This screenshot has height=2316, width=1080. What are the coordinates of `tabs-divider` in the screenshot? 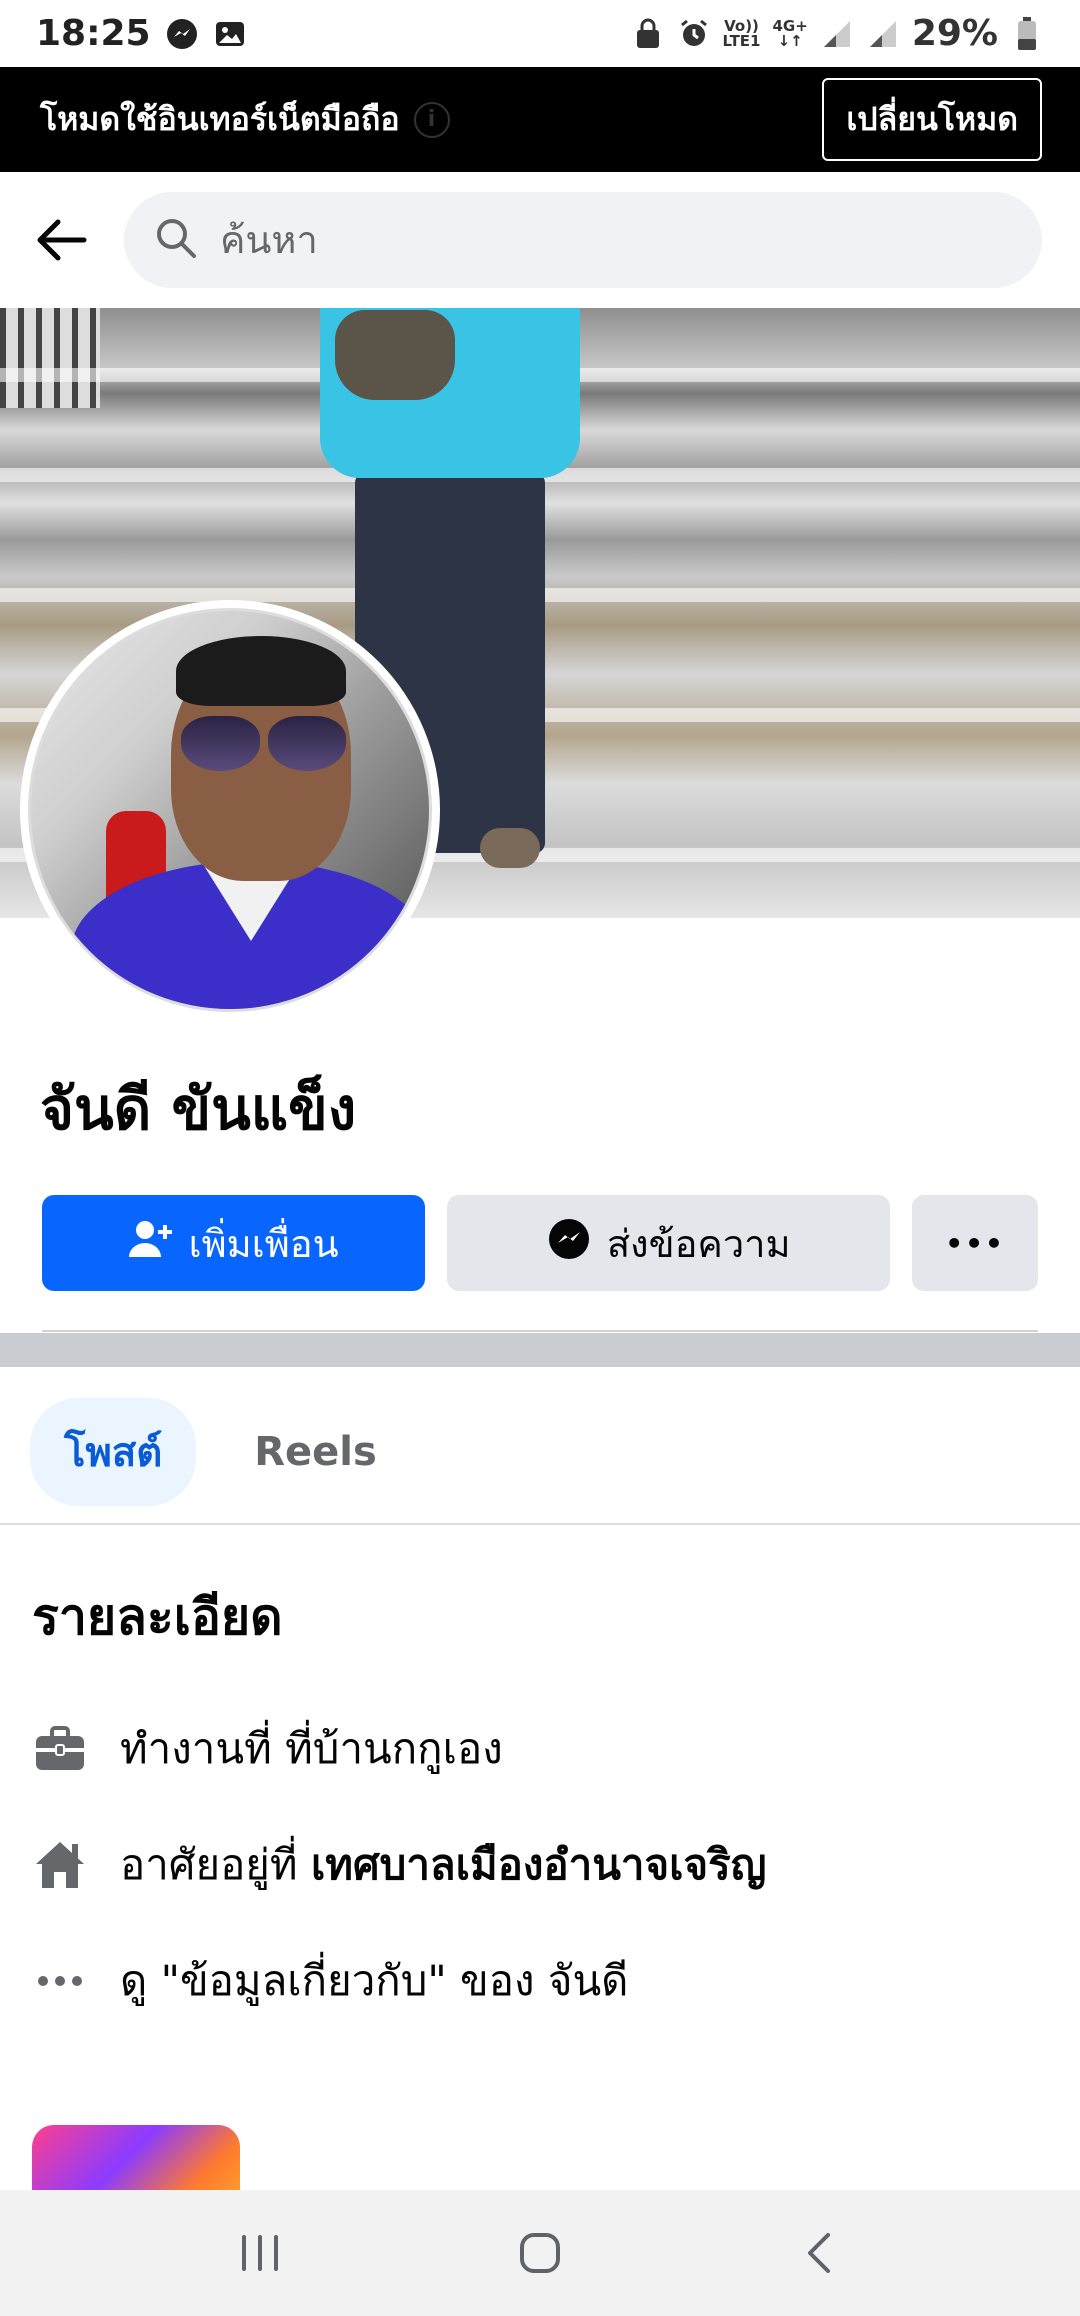 It's located at (540, 1524).